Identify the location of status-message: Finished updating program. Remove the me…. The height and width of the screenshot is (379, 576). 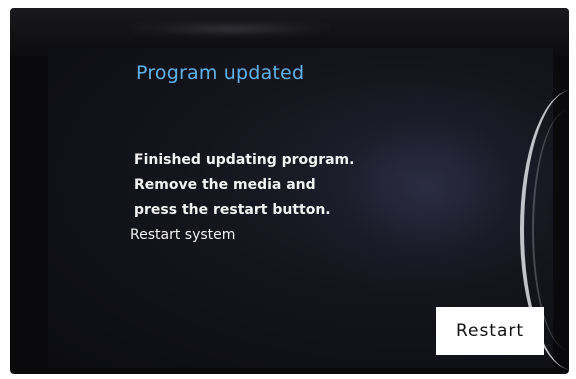
(282, 198).